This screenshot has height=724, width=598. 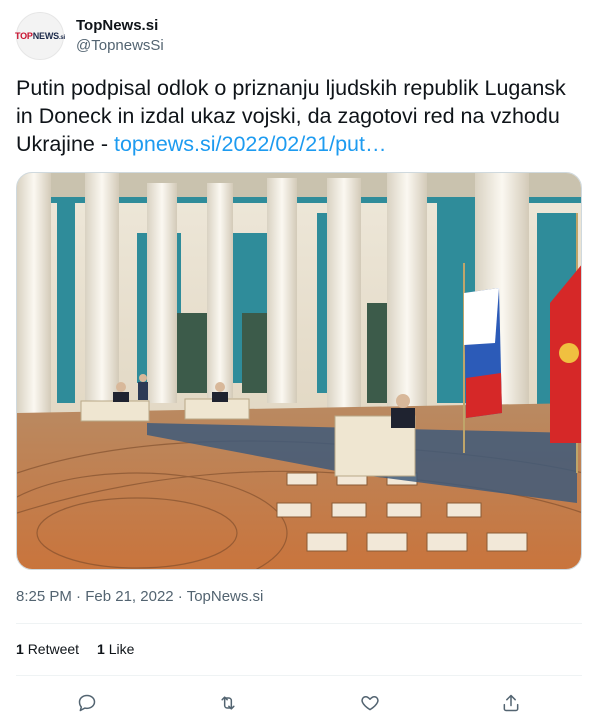 I want to click on tweet-timestamp: 8:25 PM · Feb 21, 2022 · TopNews.si, so click(x=139, y=596).